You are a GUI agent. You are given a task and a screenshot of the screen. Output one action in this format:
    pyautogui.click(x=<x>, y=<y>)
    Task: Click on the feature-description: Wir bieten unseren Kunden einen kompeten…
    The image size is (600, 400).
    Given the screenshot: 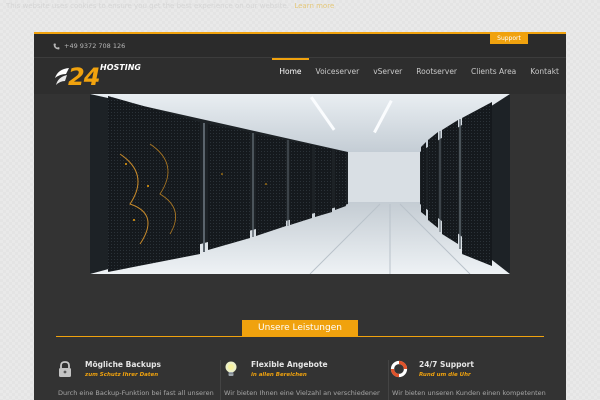 What is the action you would take?
    pyautogui.click(x=469, y=393)
    